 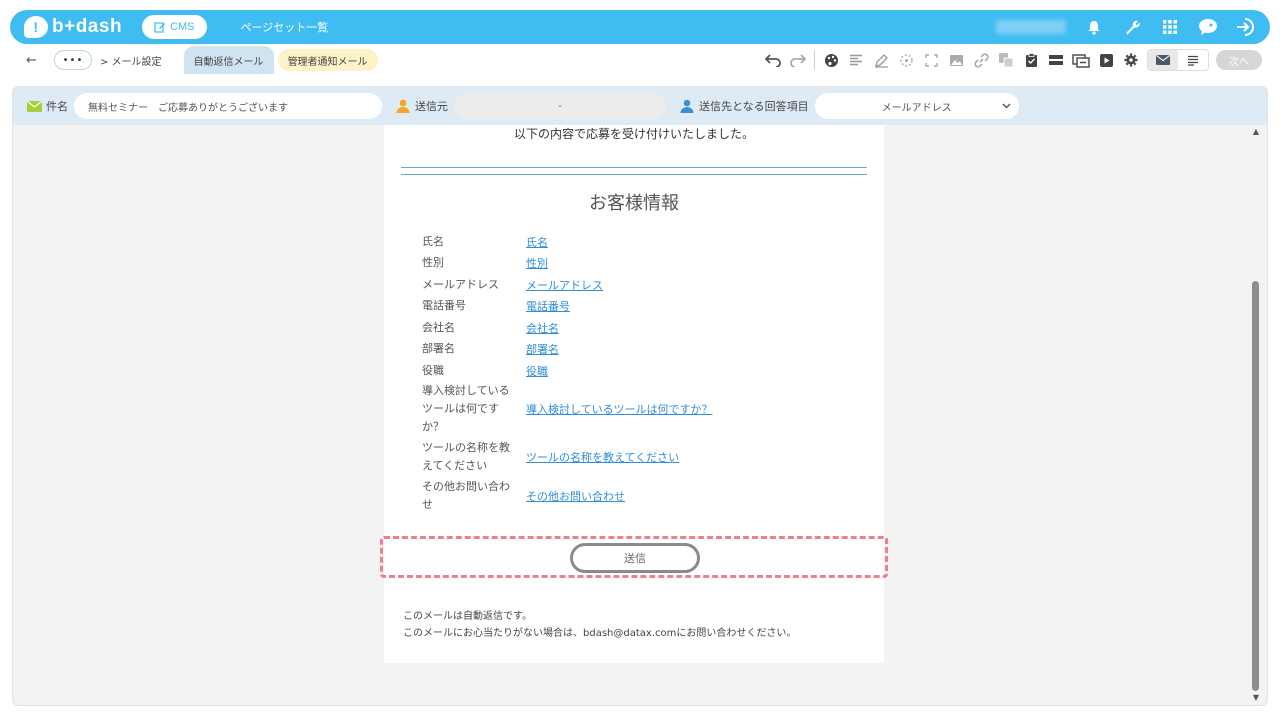 What do you see at coordinates (182, 27) in the screenshot?
I see `cms-label: CMS` at bounding box center [182, 27].